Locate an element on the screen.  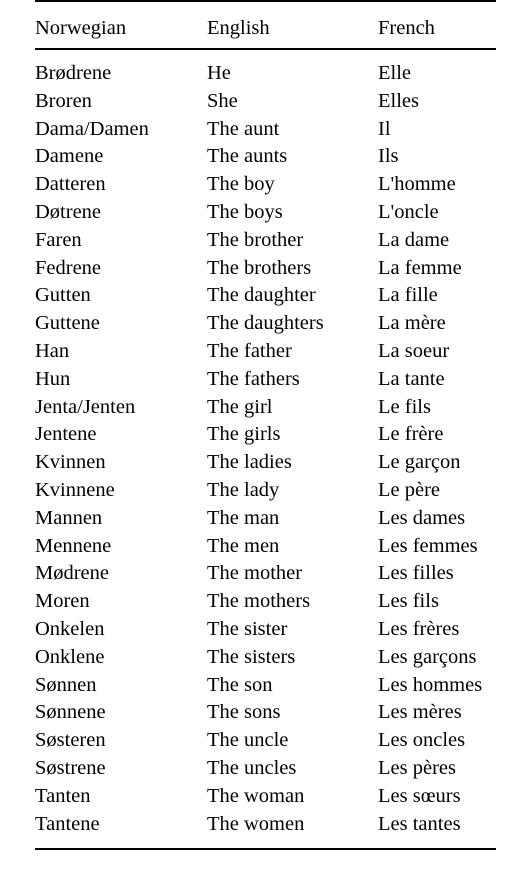
table-row: Onkelen The sister Les frères is located at coordinates (265, 630).